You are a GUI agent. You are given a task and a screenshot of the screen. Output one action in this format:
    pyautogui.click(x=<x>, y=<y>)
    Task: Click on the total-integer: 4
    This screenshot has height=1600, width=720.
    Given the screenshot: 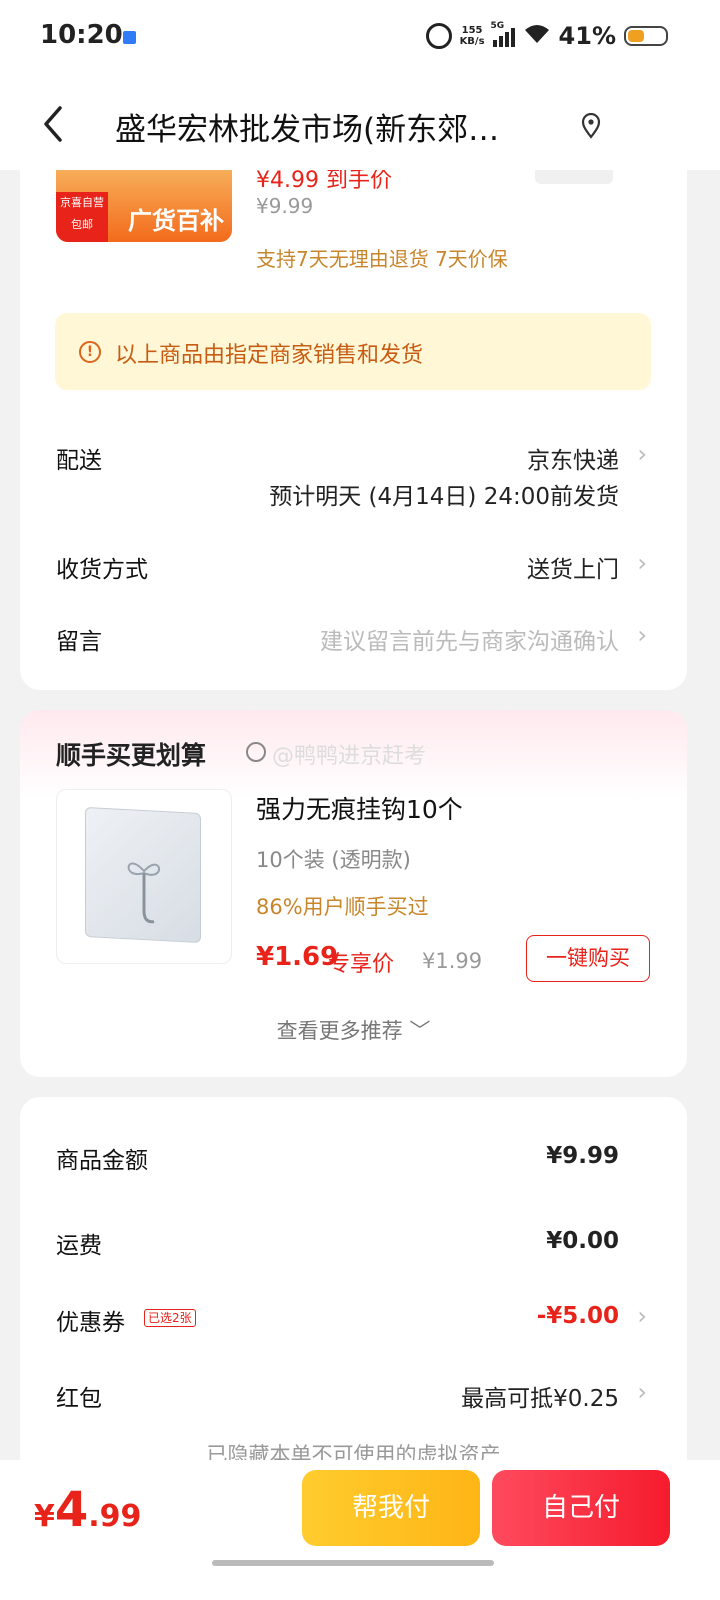 What is the action you would take?
    pyautogui.click(x=71, y=1510)
    